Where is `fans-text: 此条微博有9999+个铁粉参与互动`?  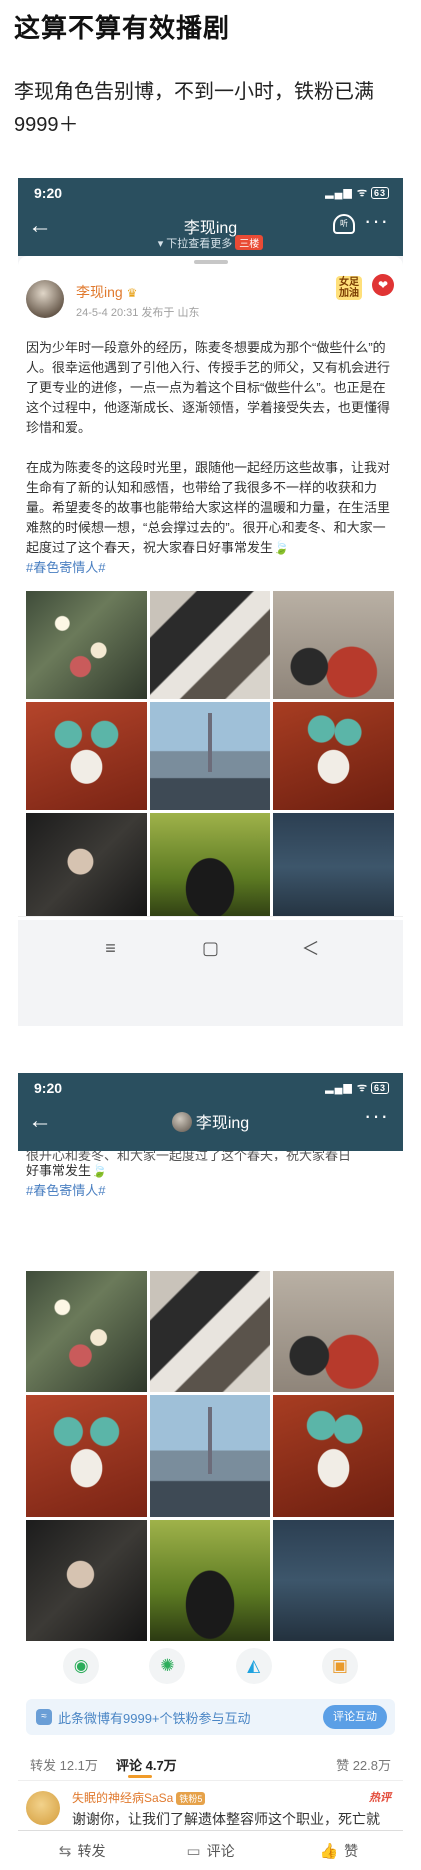
fans-text: 此条微博有9999+个铁粉参与互动 is located at coordinates (154, 1718).